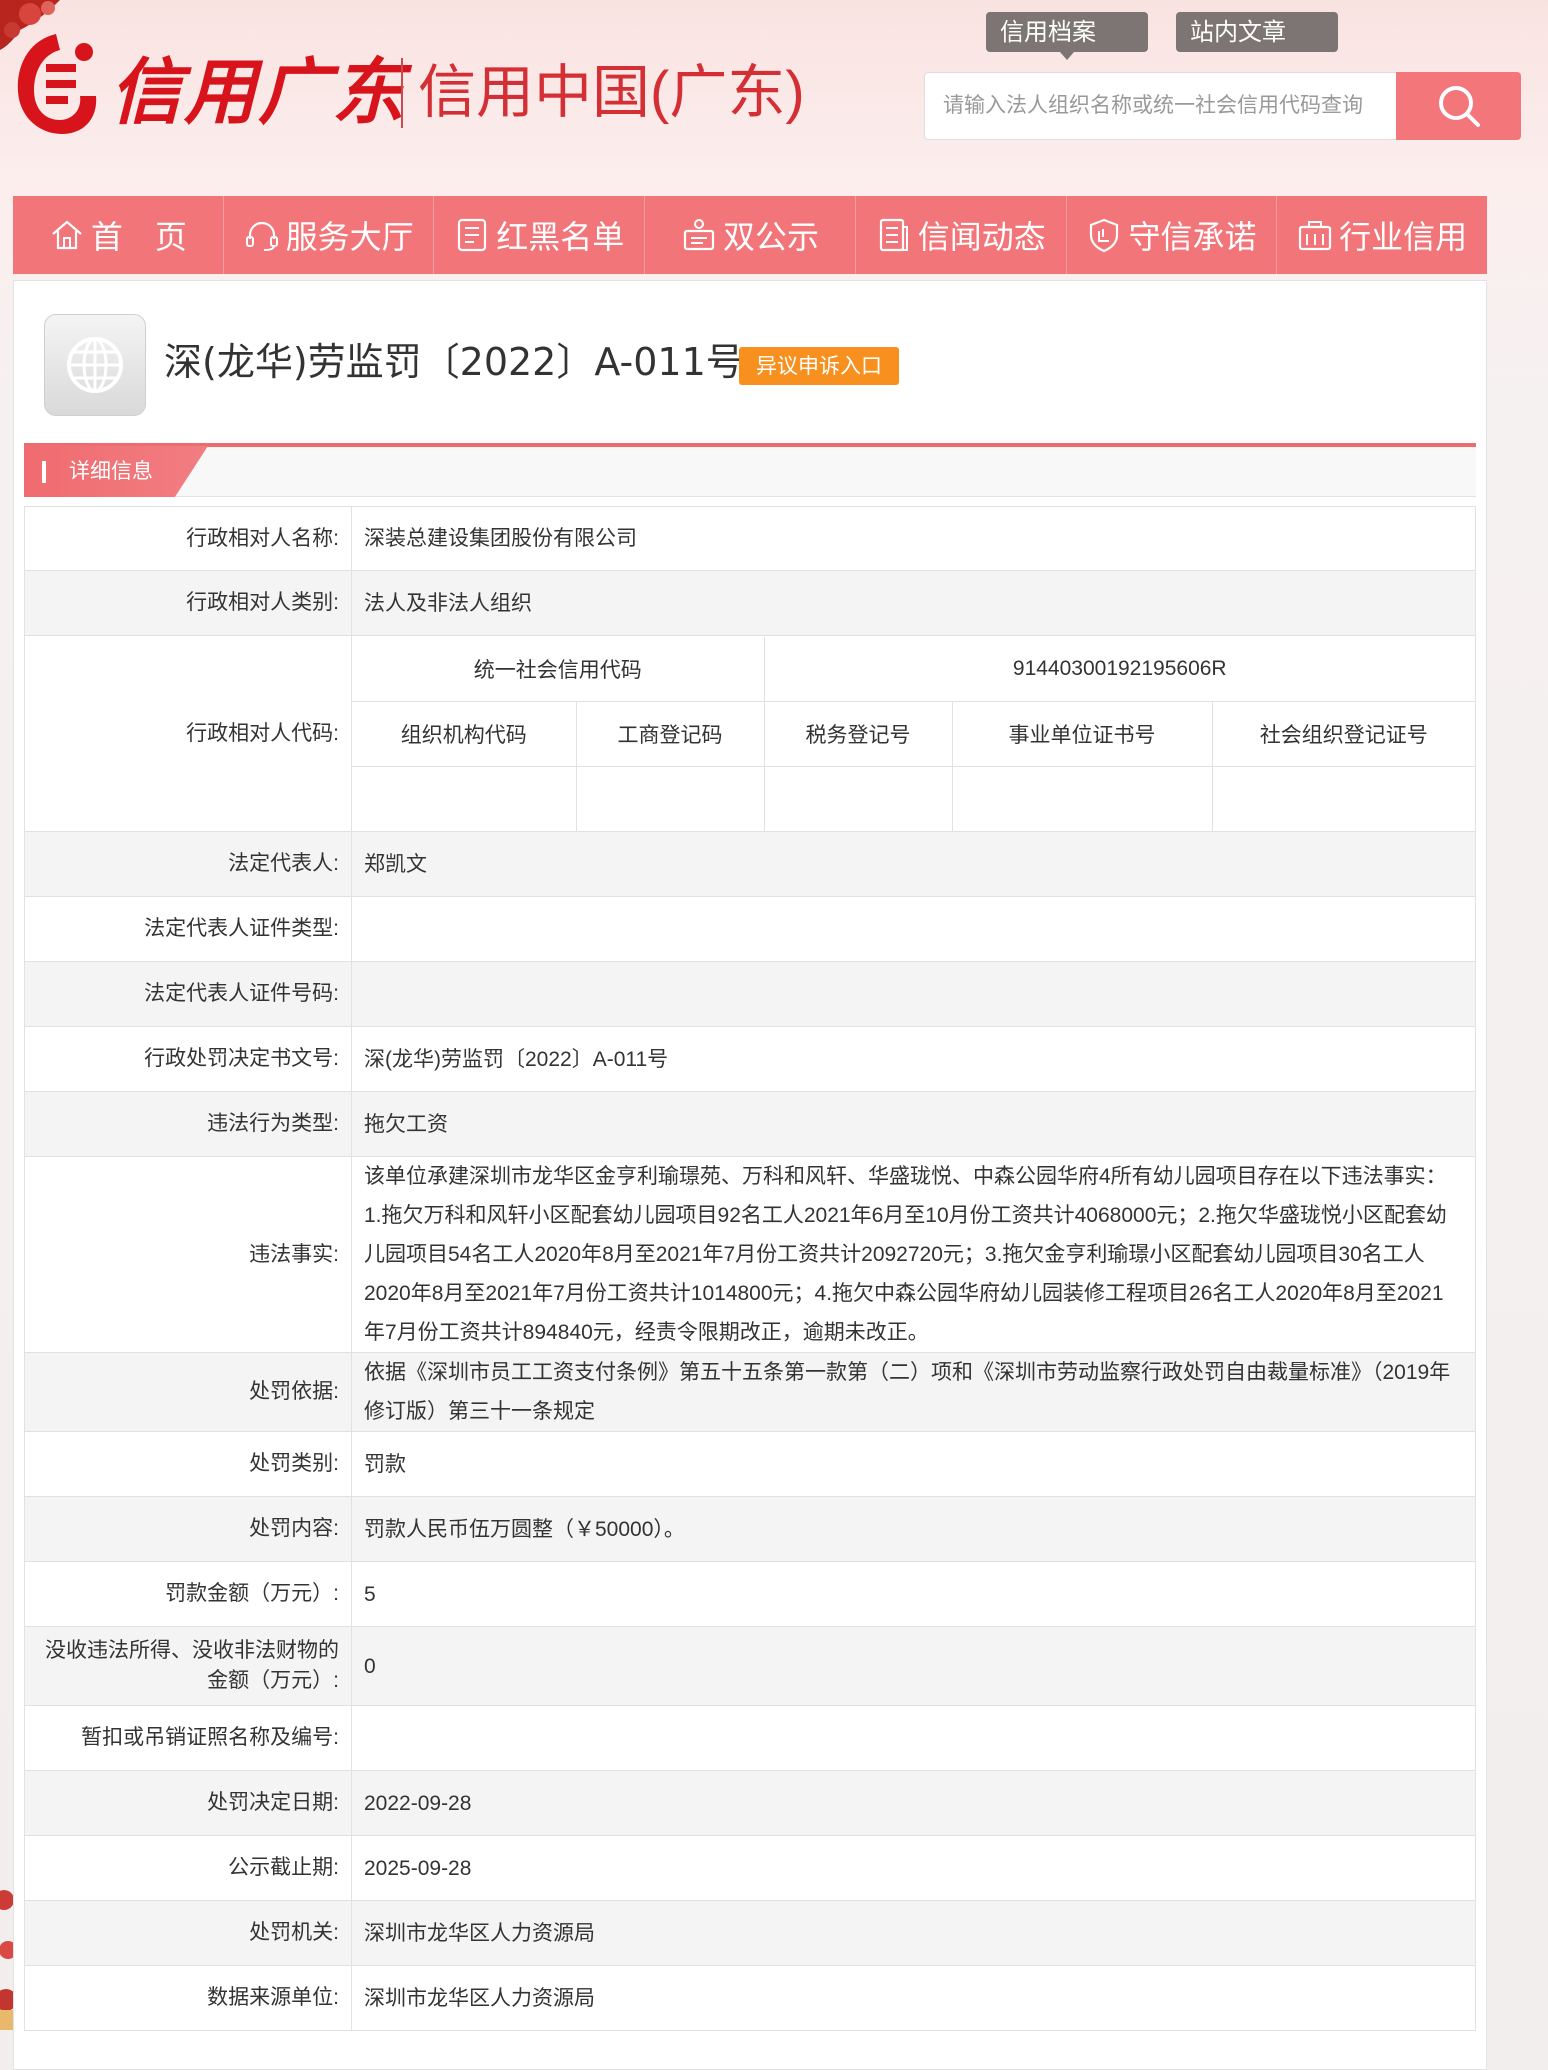 The height and width of the screenshot is (2070, 1548). Describe the element at coordinates (670, 734) in the screenshot. I see `code-header: 工商登记码` at that location.